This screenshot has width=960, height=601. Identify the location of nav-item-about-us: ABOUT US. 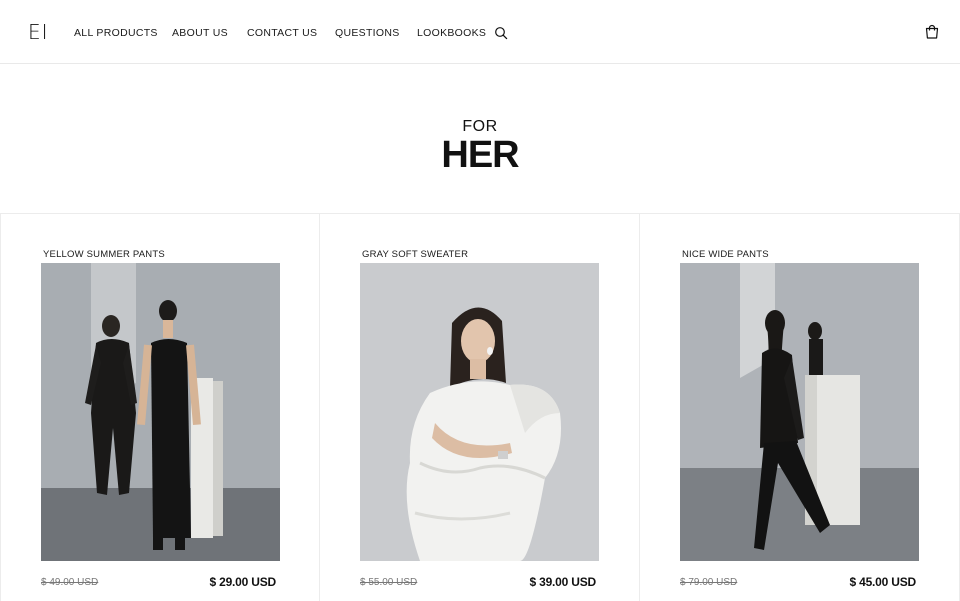
(200, 33).